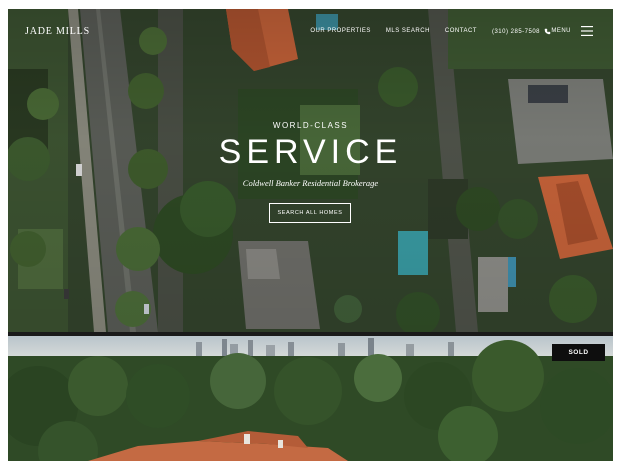 Image resolution: width=621 pixels, height=461 pixels. I want to click on menu-toggle: MENU, so click(572, 31).